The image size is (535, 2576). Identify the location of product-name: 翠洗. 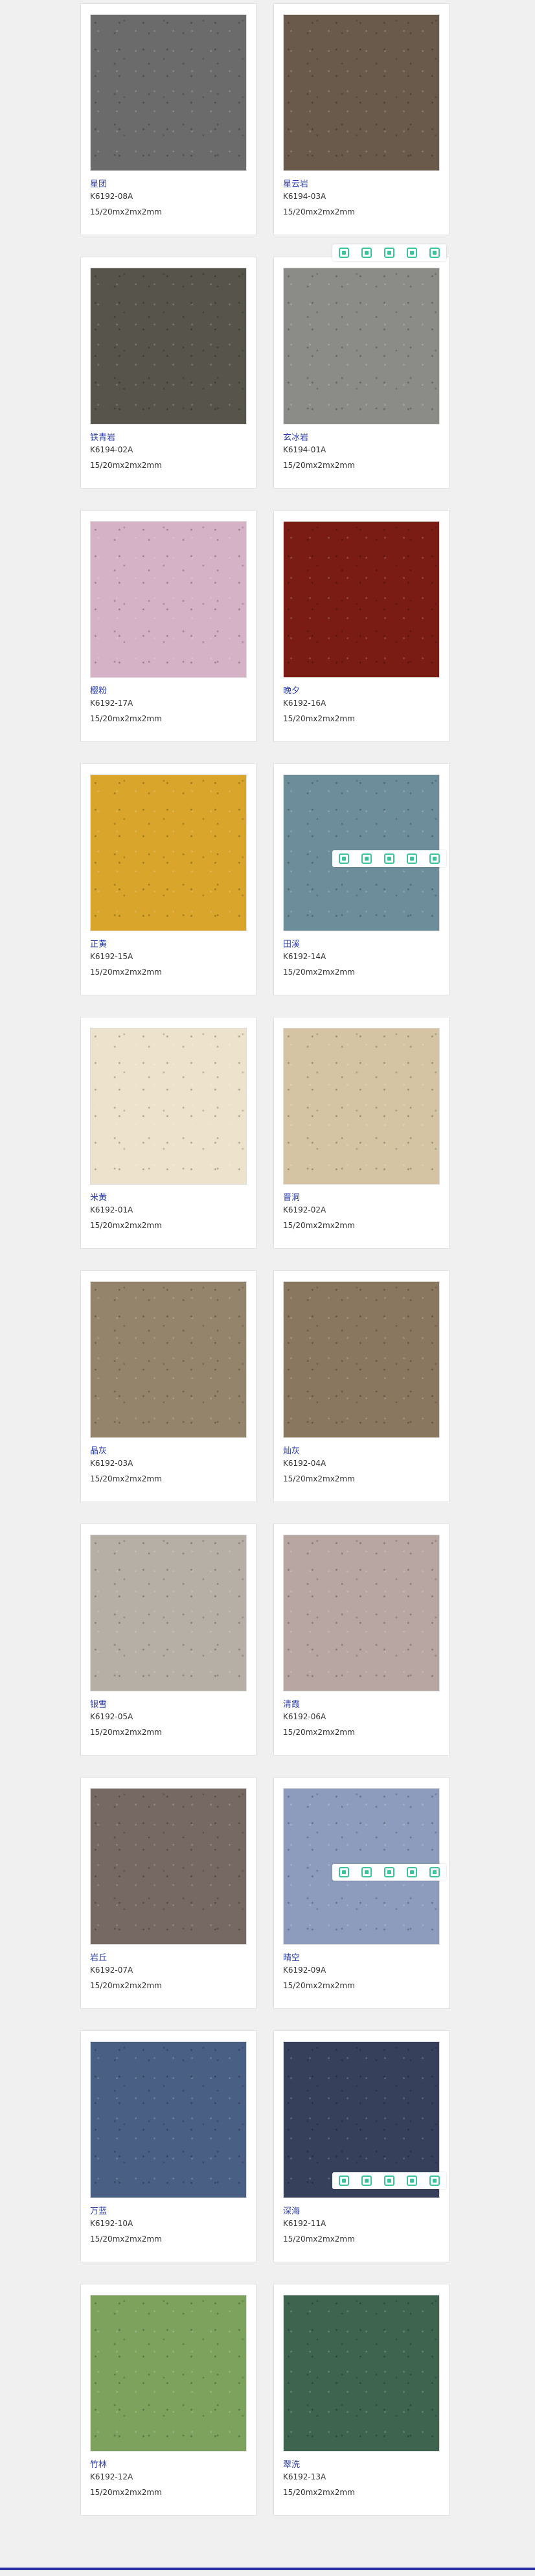
(291, 2463).